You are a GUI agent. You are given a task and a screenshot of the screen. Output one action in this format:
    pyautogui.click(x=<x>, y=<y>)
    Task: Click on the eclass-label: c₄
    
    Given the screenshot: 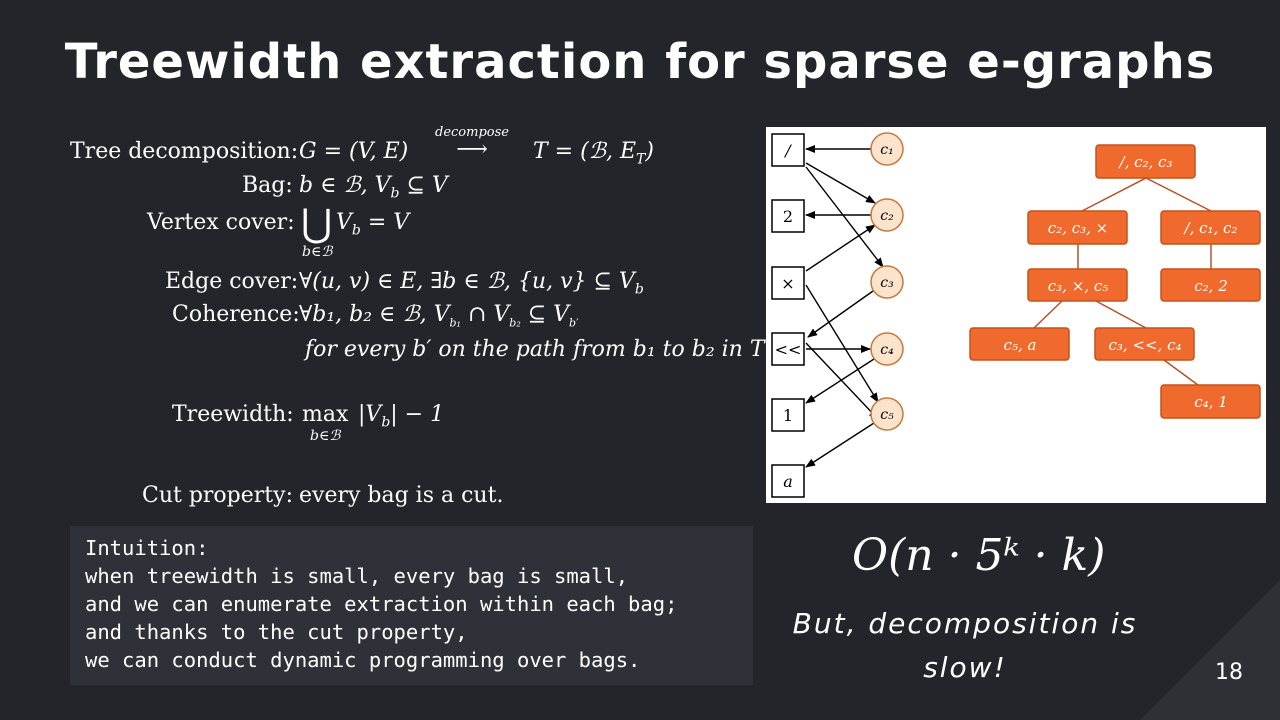 What is the action you would take?
    pyautogui.click(x=887, y=350)
    